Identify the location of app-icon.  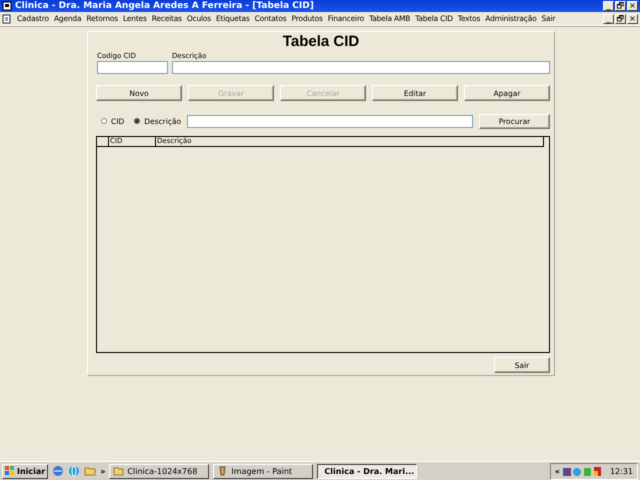
(7, 6).